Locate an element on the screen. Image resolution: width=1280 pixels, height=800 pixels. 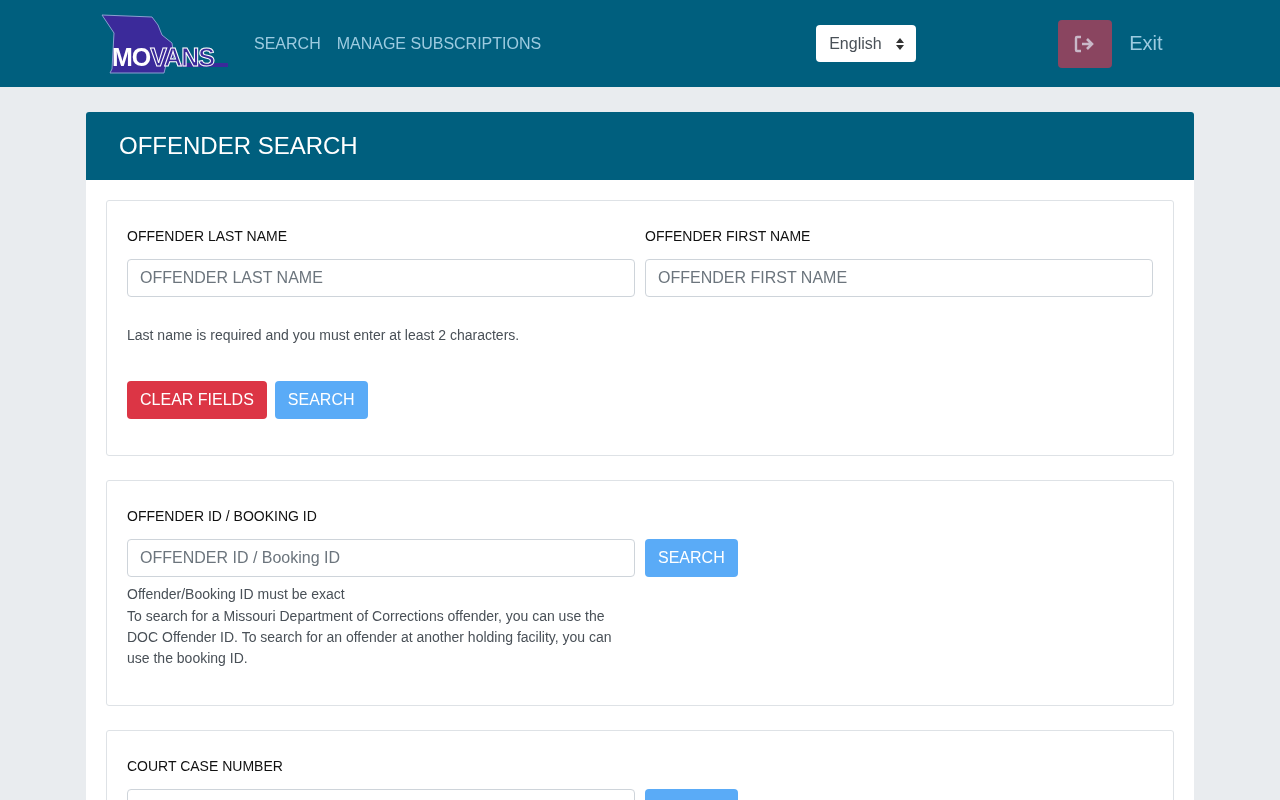
help-text: Offender/Booking ID must be exact is located at coordinates (236, 594).